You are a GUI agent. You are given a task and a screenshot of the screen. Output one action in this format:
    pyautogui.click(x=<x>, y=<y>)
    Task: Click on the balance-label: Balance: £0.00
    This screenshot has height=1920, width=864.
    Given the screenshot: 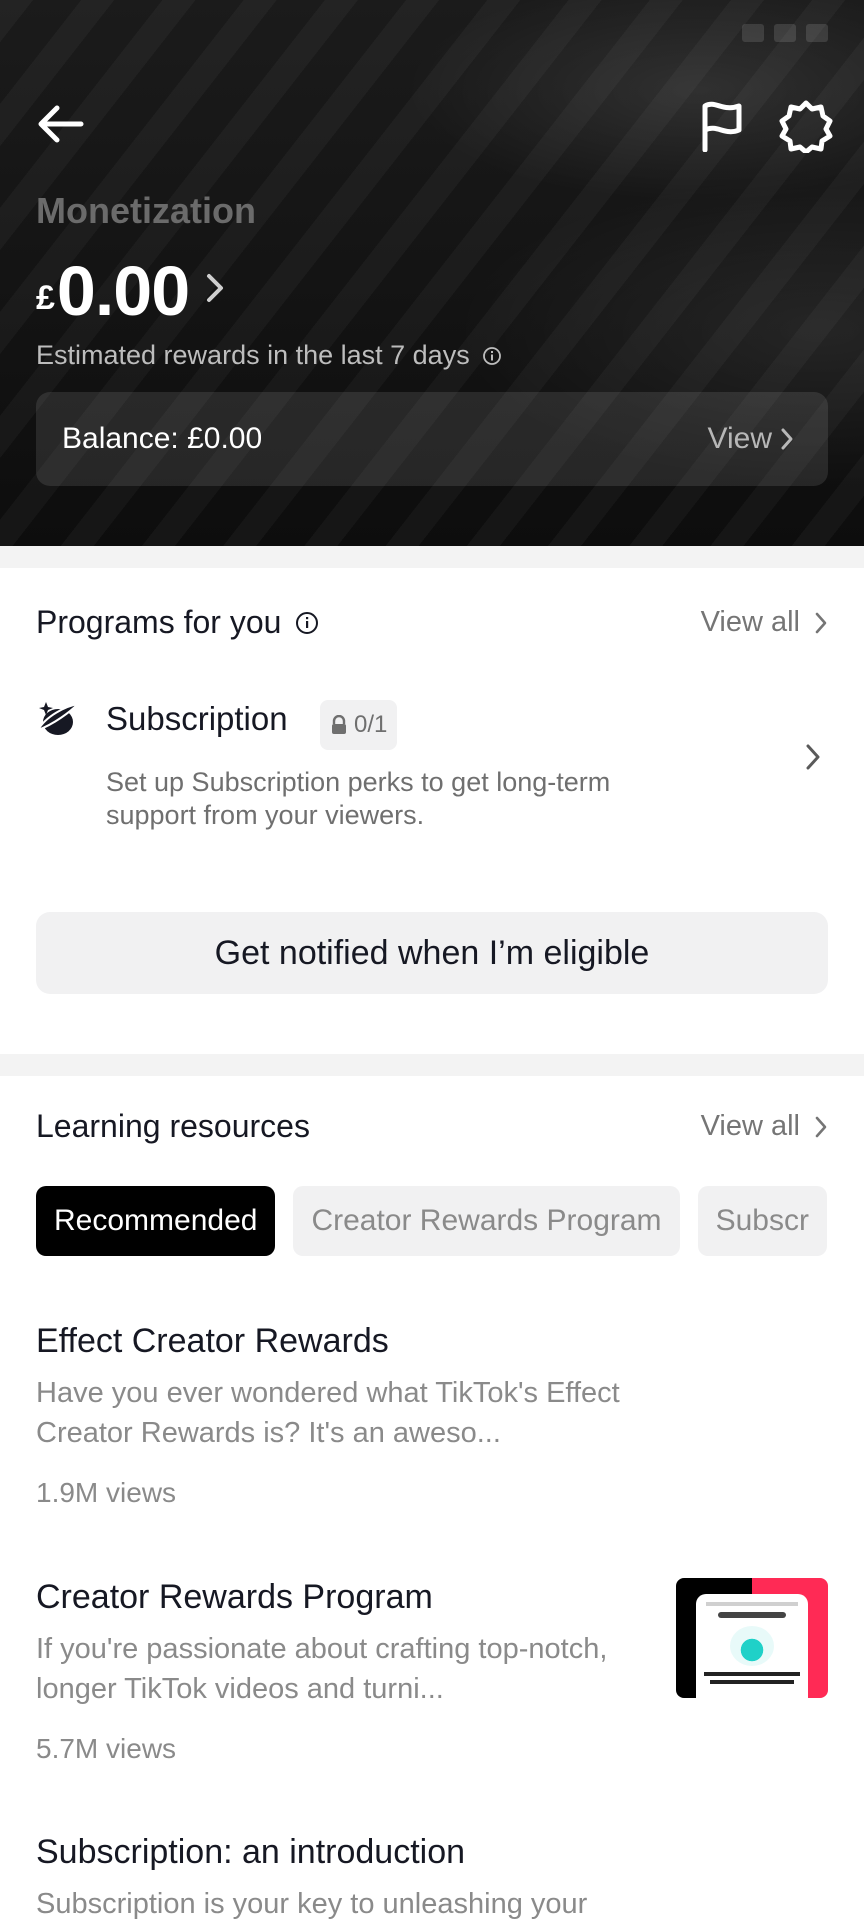 What is the action you would take?
    pyautogui.click(x=162, y=438)
    